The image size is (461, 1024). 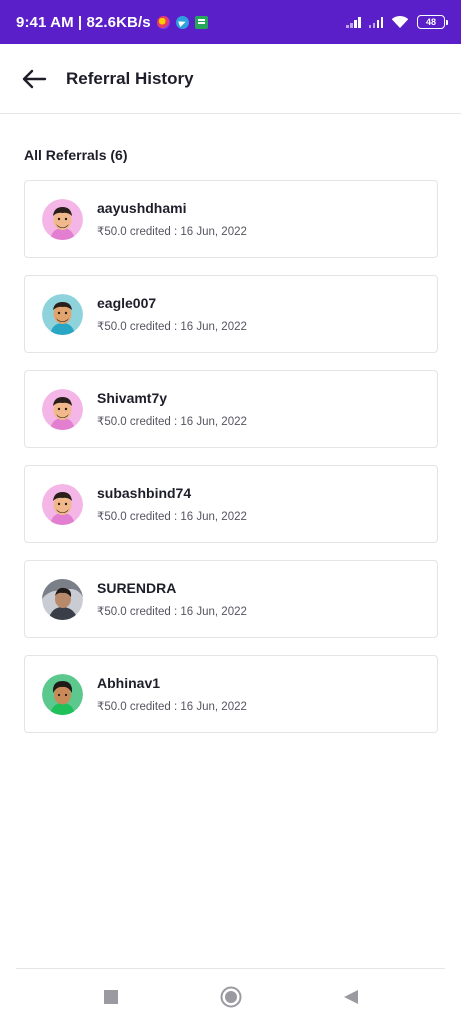 What do you see at coordinates (172, 694) in the screenshot?
I see `card-text: Abhinav1 ₹50.0 credited : 16 Jun, 2022` at bounding box center [172, 694].